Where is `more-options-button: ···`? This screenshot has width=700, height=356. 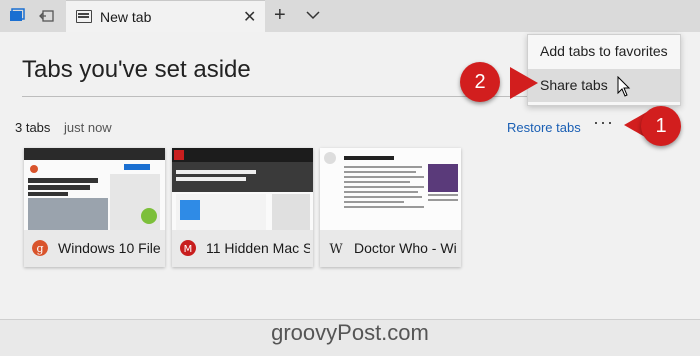 more-options-button: ··· is located at coordinates (603, 122).